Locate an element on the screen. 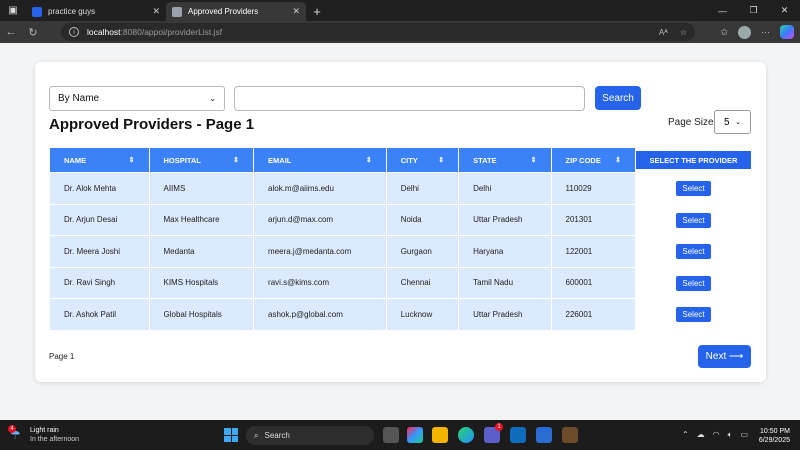 This screenshot has height=450, width=800. column-header-state: STATE ⇕ is located at coordinates (505, 160).